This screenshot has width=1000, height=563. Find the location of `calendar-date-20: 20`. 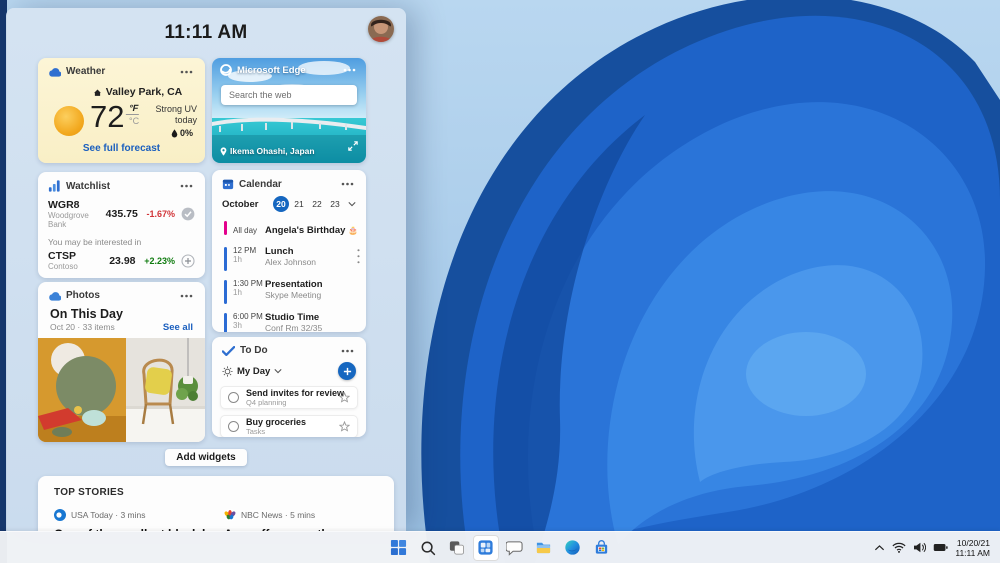

calendar-date-20: 20 is located at coordinates (281, 204).